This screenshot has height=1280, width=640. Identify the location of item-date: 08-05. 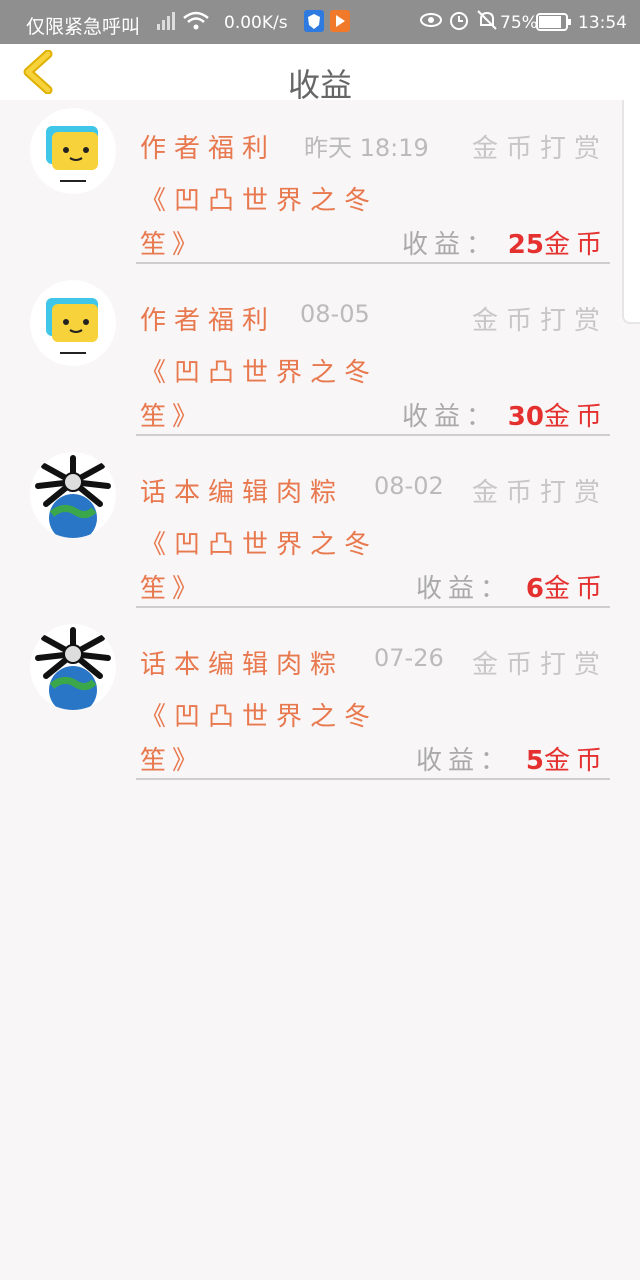
(335, 314).